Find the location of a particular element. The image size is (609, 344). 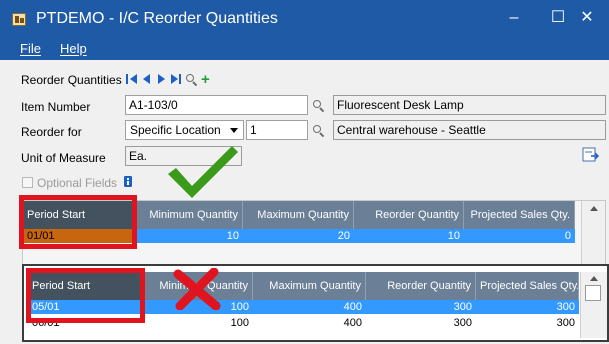

item-number-field: A1-103/0 is located at coordinates (216, 105).